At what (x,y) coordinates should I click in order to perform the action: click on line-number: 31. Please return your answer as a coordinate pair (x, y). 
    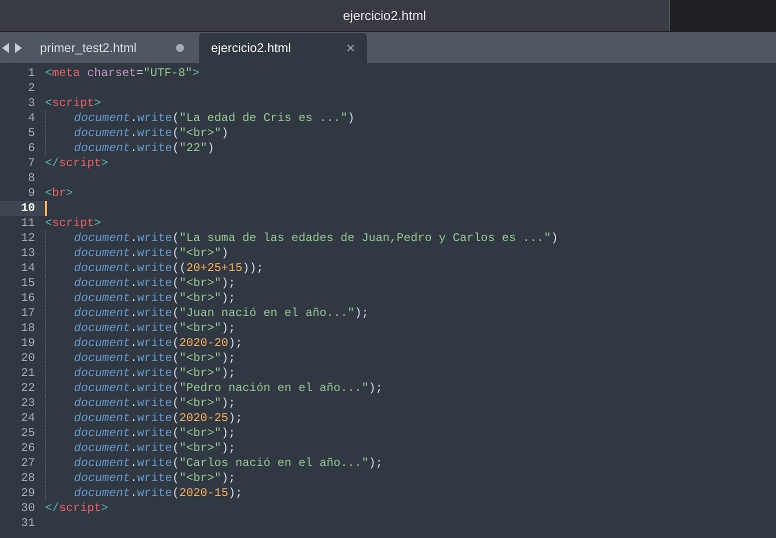
    Looking at the image, I should click on (28, 523).